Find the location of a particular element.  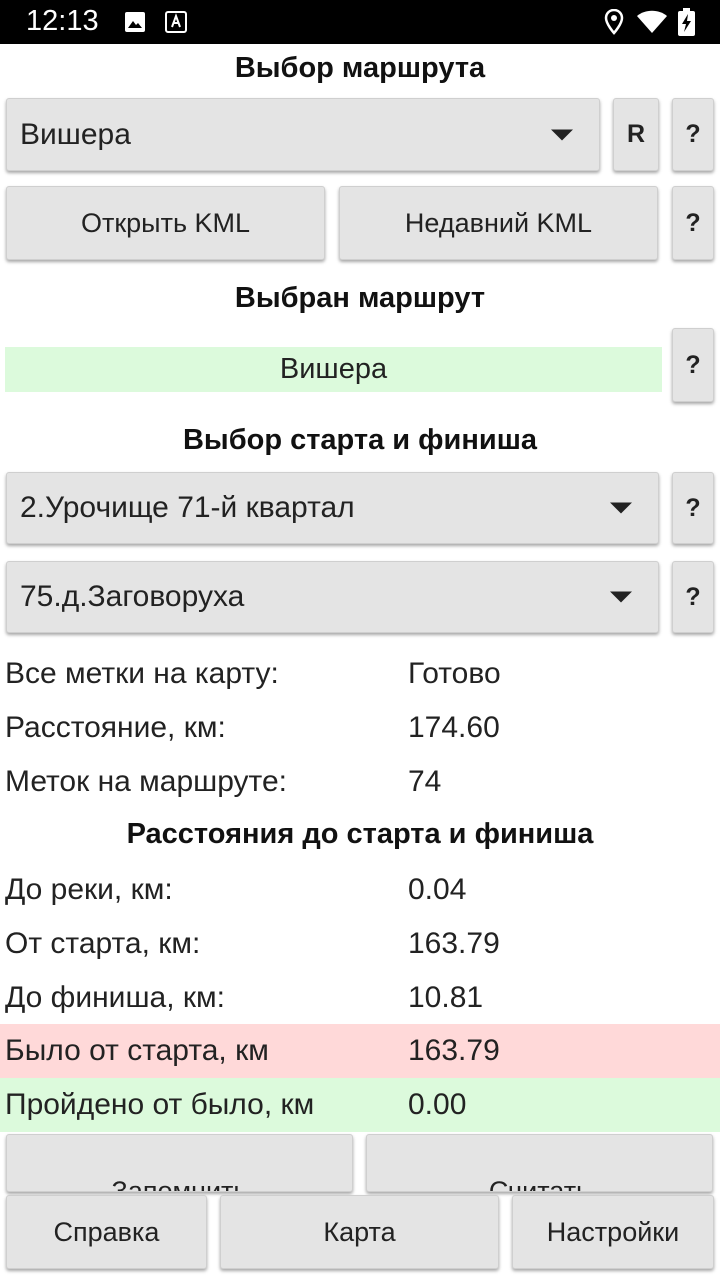

distance-value: 10.81 is located at coordinates (446, 997).